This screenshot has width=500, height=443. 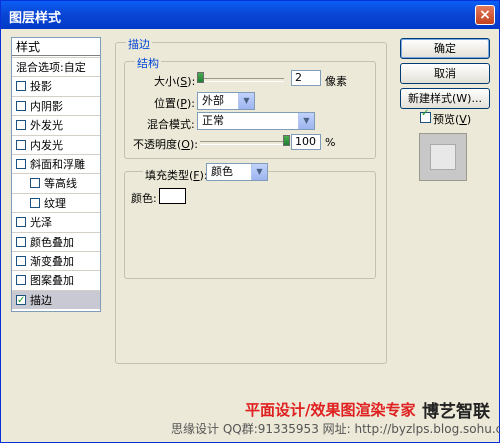 What do you see at coordinates (60, 184) in the screenshot?
I see `sidebar-item-label: 等高线` at bounding box center [60, 184].